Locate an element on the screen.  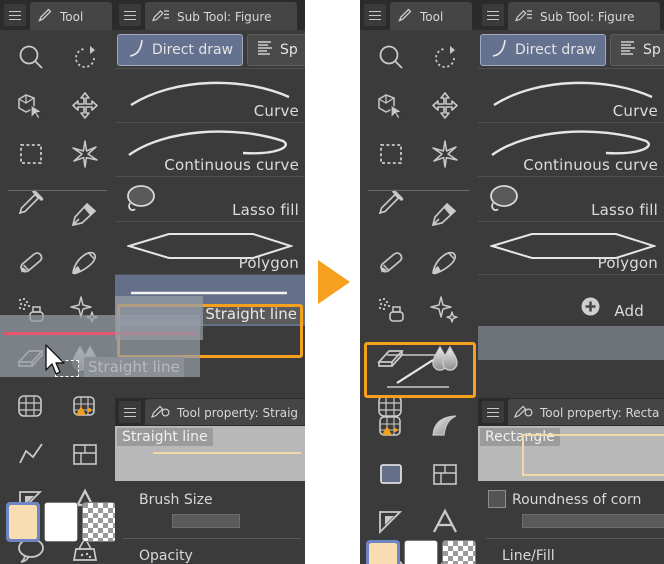
speed-line-label: Sp is located at coordinates (652, 50).